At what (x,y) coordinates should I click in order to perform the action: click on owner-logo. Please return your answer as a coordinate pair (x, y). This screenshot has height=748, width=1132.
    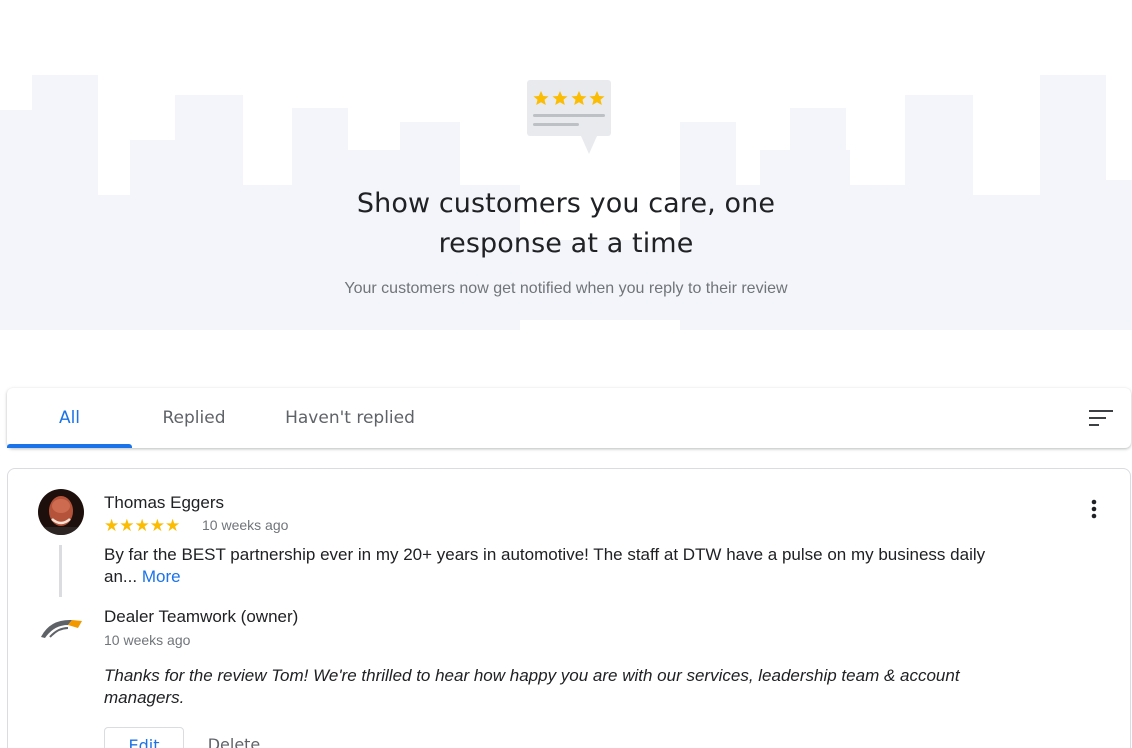
    Looking at the image, I should click on (61, 628).